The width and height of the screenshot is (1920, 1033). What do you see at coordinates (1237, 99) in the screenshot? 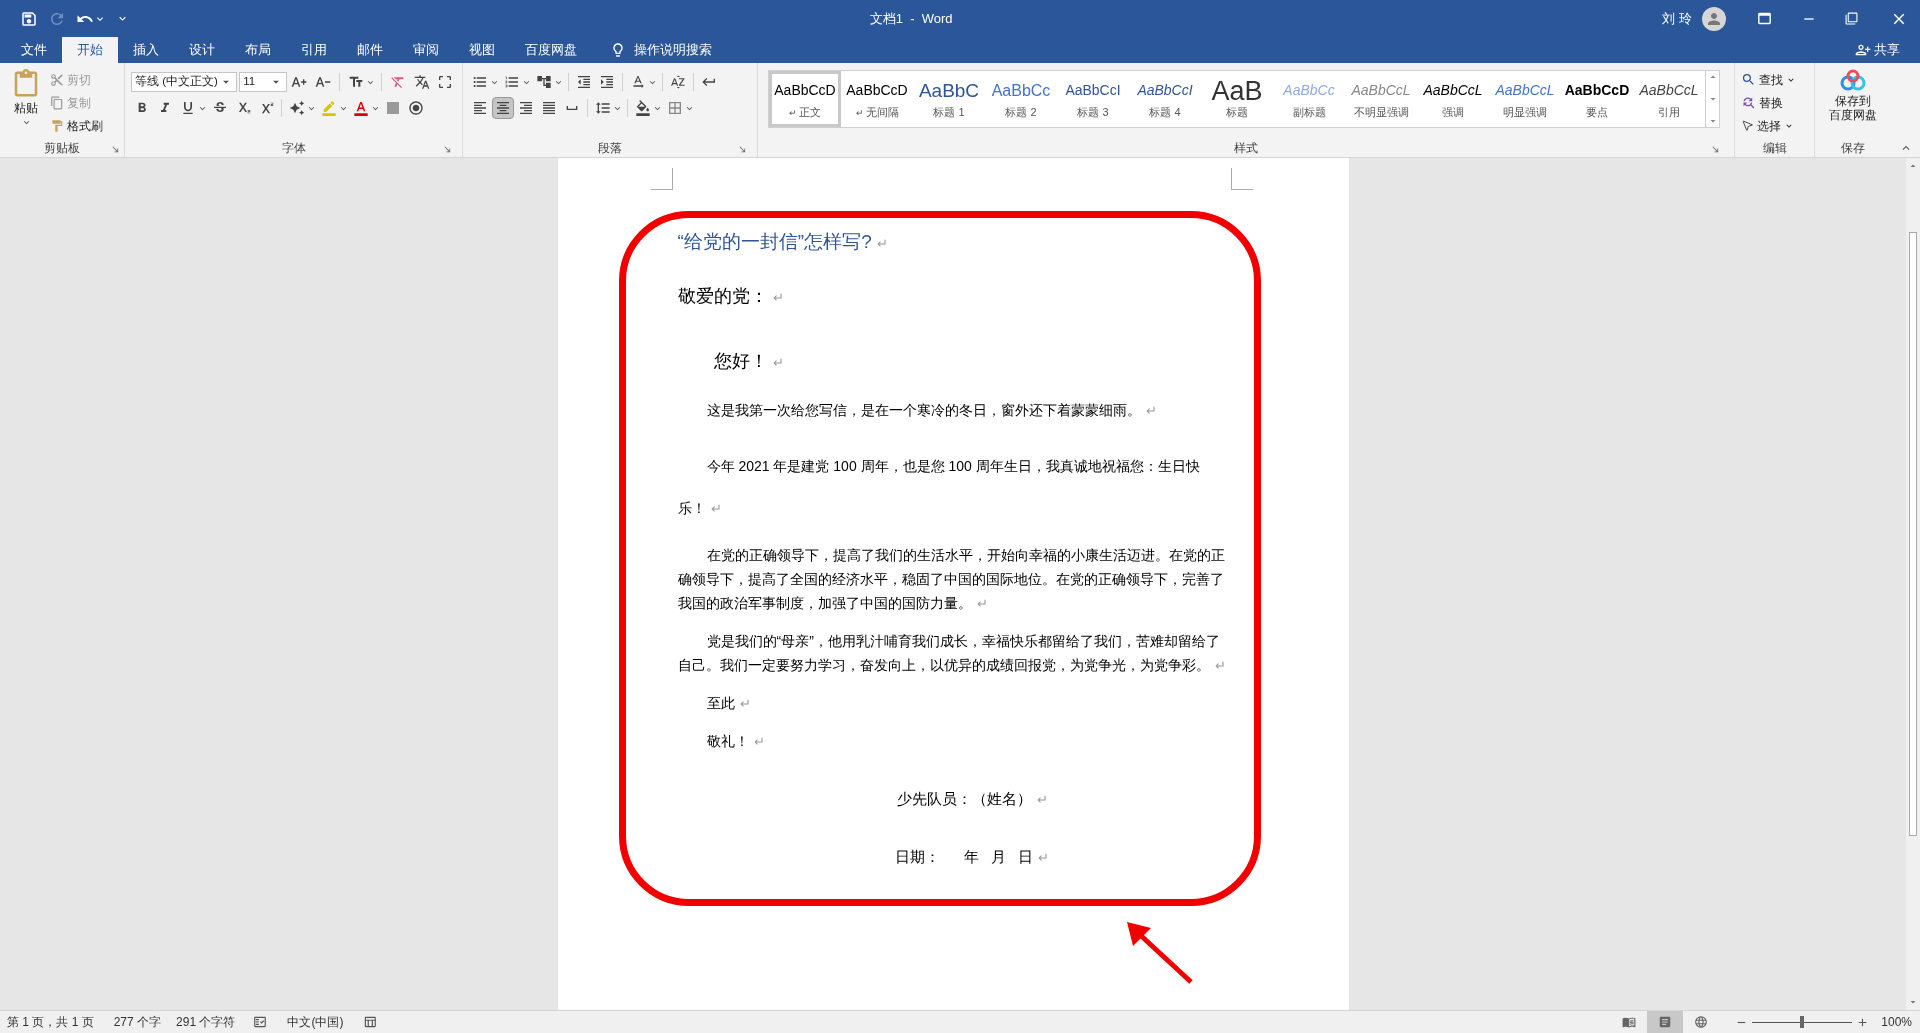
I see `style-item: AaB 标题` at bounding box center [1237, 99].